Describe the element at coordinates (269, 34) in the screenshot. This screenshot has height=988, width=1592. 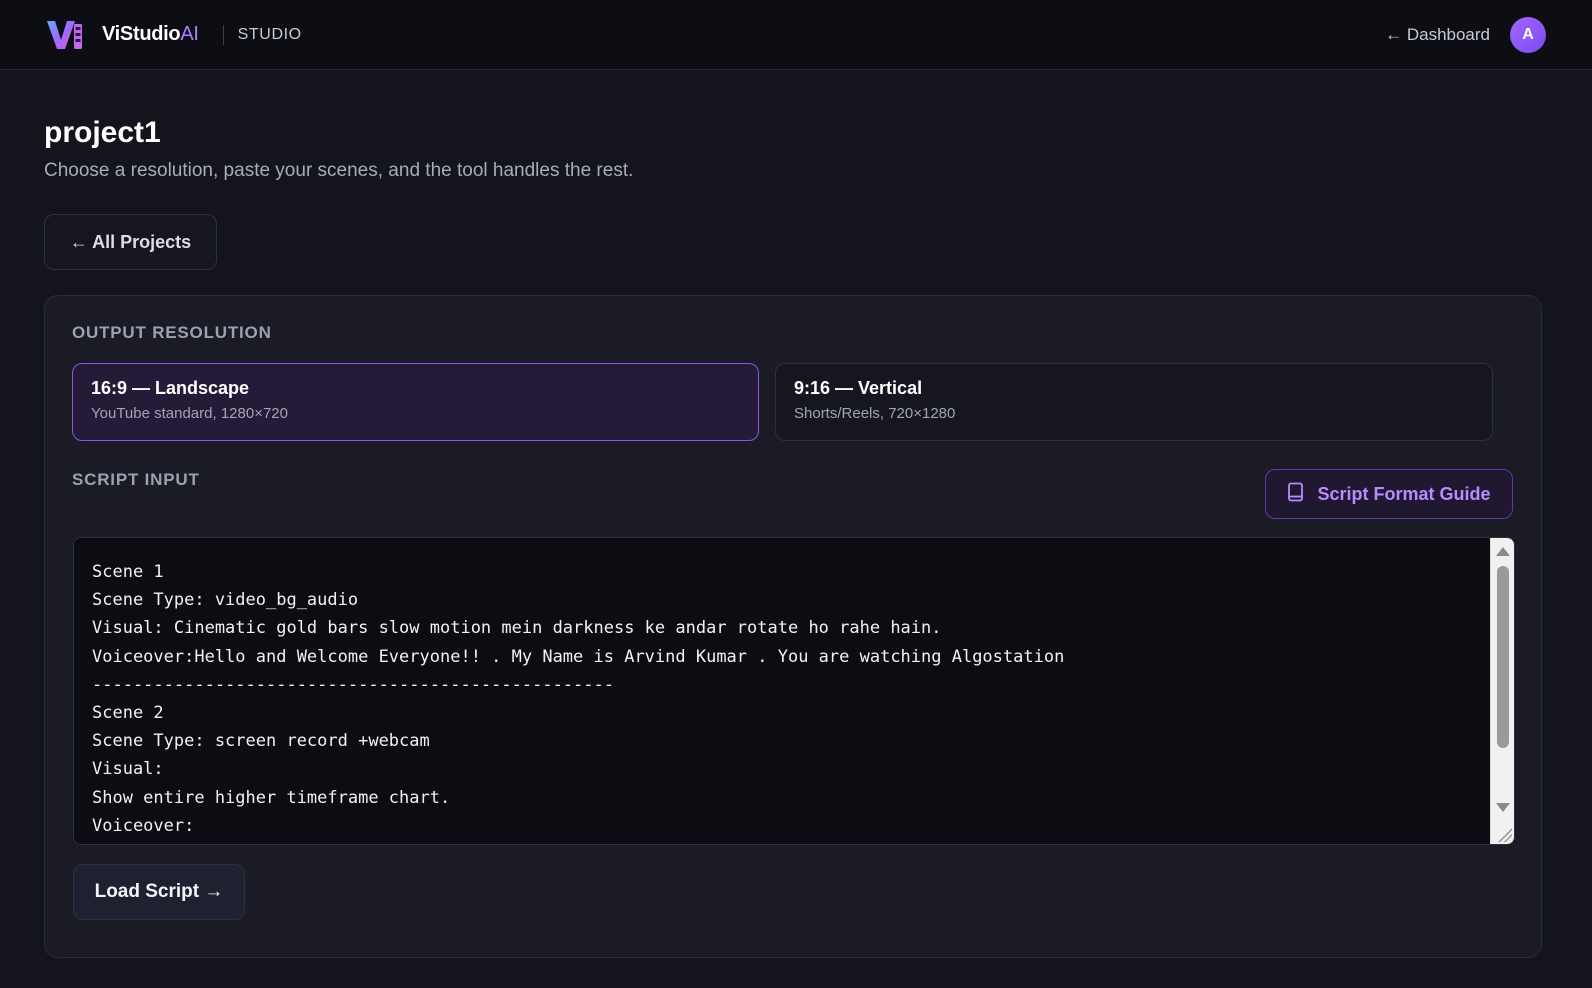
I see `section-label-studio: STUDIO` at that location.